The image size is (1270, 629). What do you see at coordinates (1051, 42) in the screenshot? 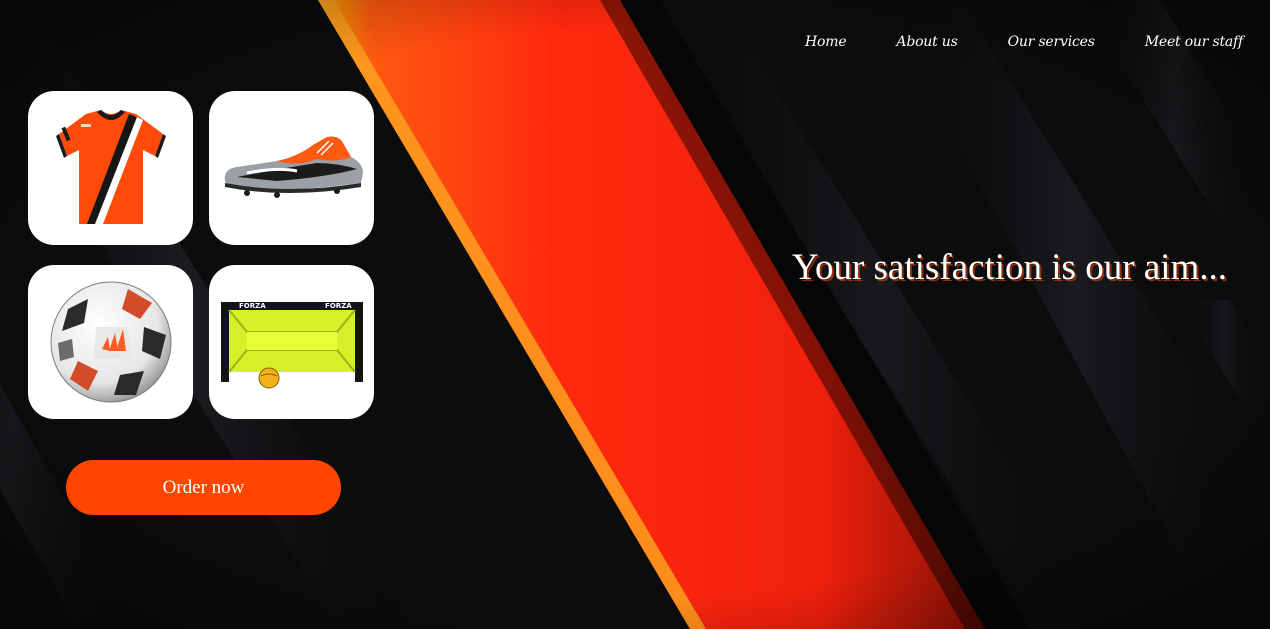
I see `nav-our-services: Our services` at bounding box center [1051, 42].